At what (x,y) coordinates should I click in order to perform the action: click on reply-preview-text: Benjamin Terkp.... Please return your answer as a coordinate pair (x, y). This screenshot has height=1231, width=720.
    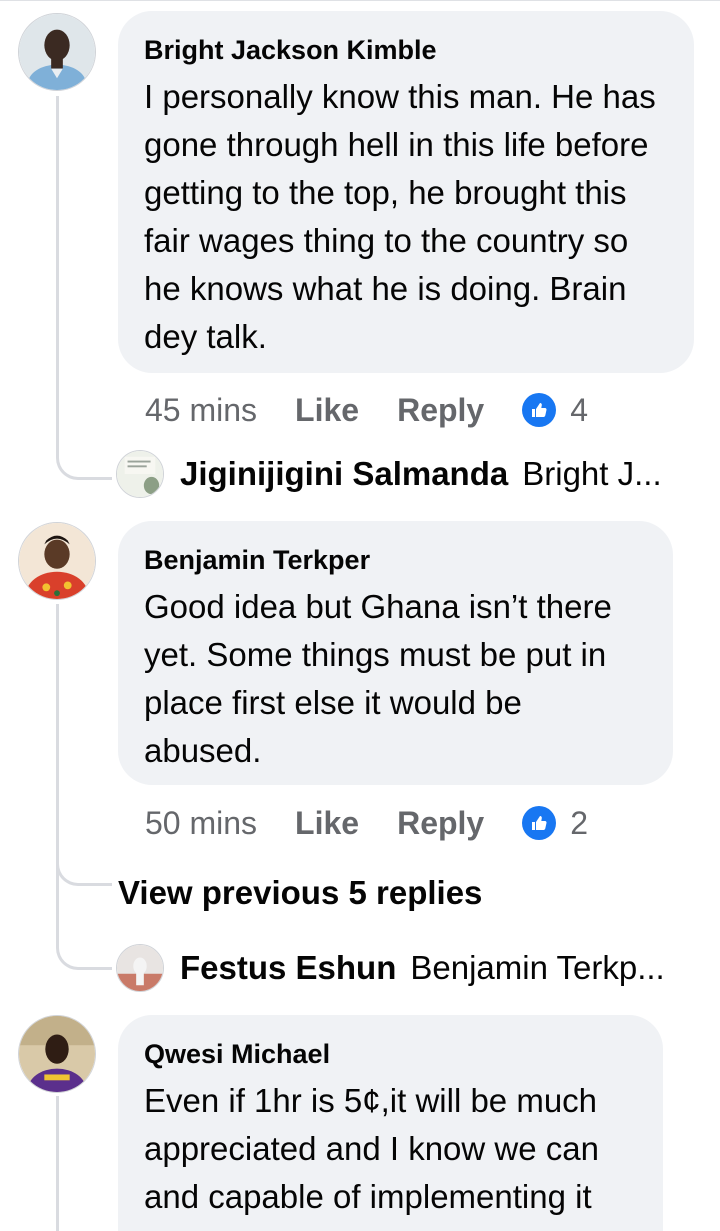
    Looking at the image, I should click on (537, 967).